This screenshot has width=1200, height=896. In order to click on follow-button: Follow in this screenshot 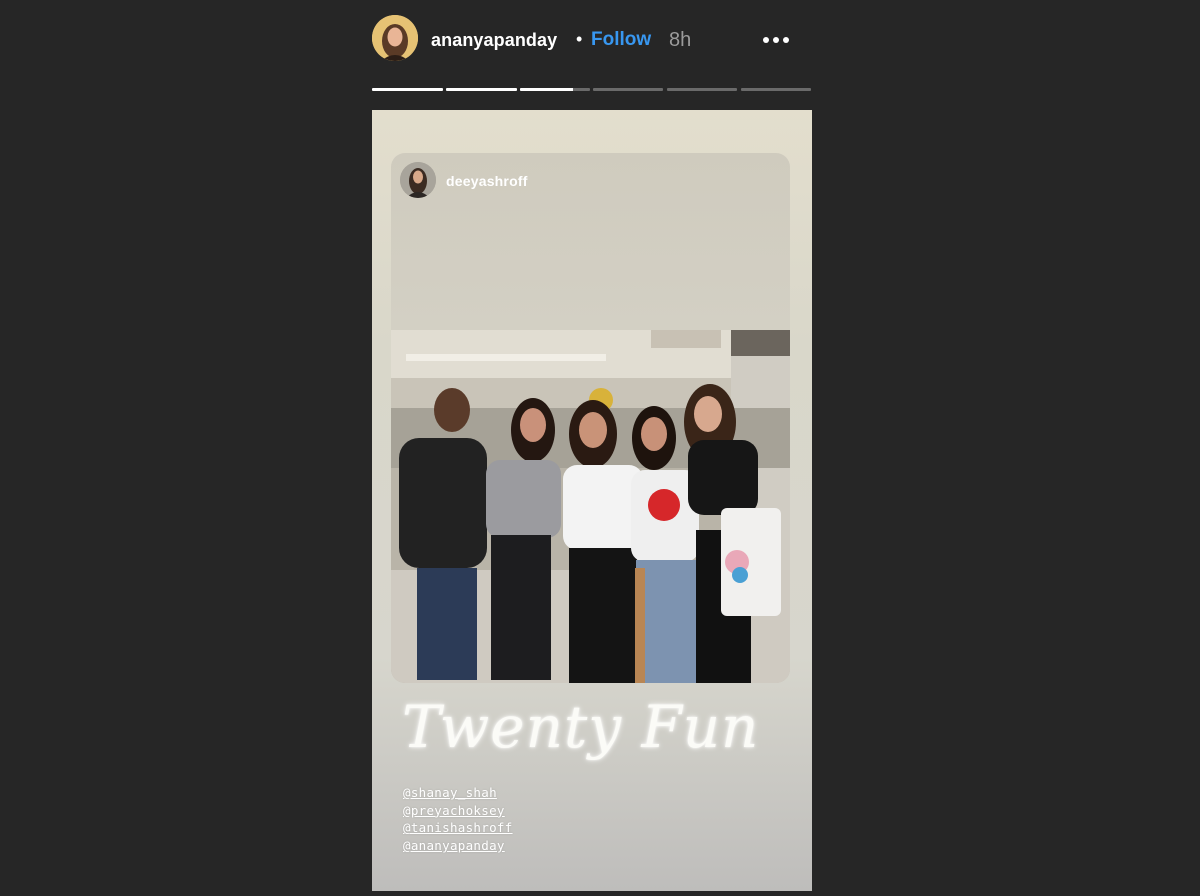, I will do `click(621, 40)`.